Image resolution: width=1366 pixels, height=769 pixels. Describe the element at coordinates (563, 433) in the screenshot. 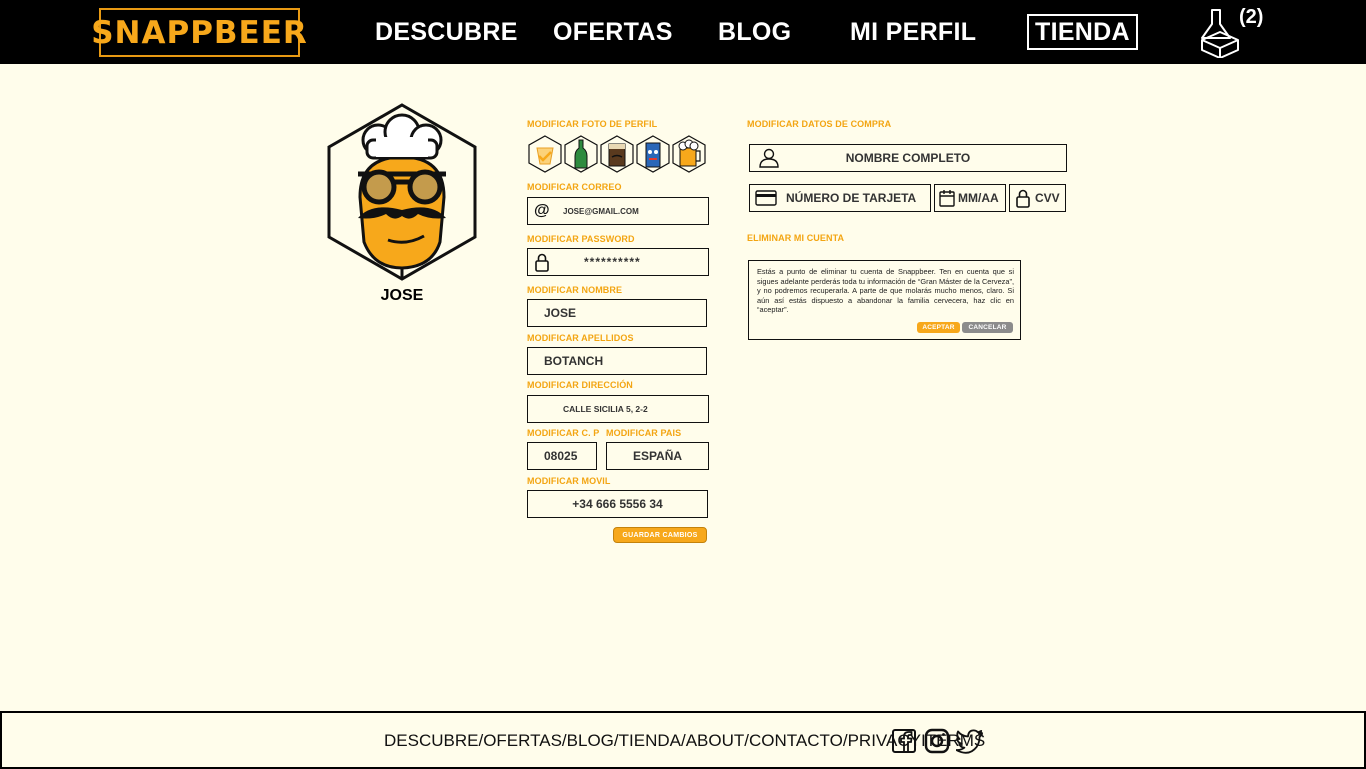

I see `cp-label: MODIFICAR C. P` at that location.